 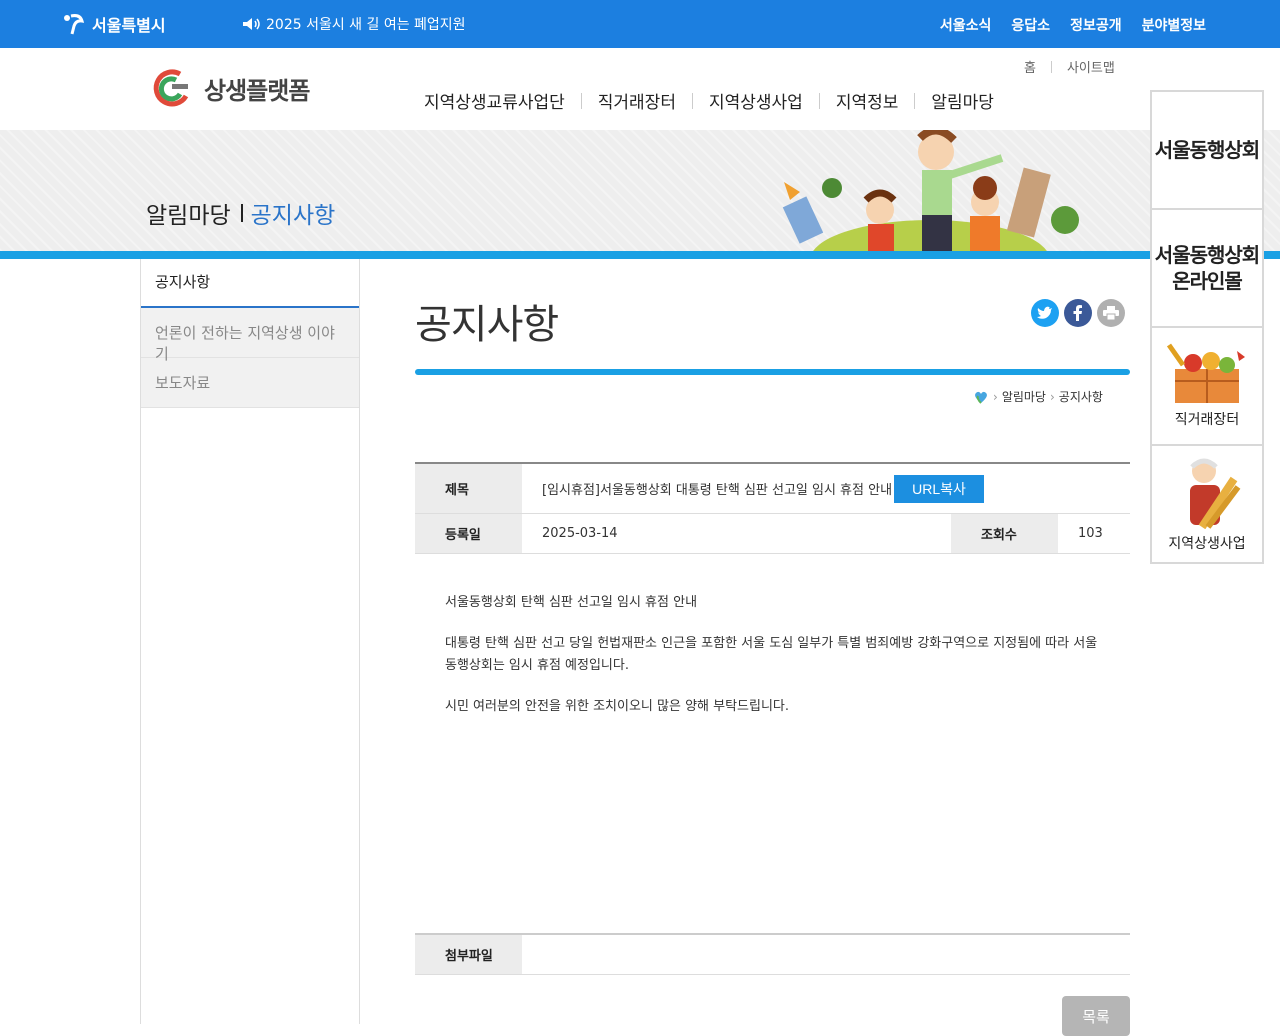 What do you see at coordinates (640, 255) in the screenshot?
I see `banner-underline` at bounding box center [640, 255].